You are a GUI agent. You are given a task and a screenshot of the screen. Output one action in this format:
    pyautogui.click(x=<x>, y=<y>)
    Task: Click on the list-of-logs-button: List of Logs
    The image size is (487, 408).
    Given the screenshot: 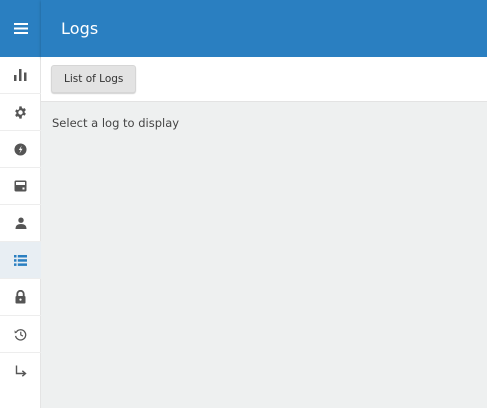 What is the action you would take?
    pyautogui.click(x=94, y=79)
    